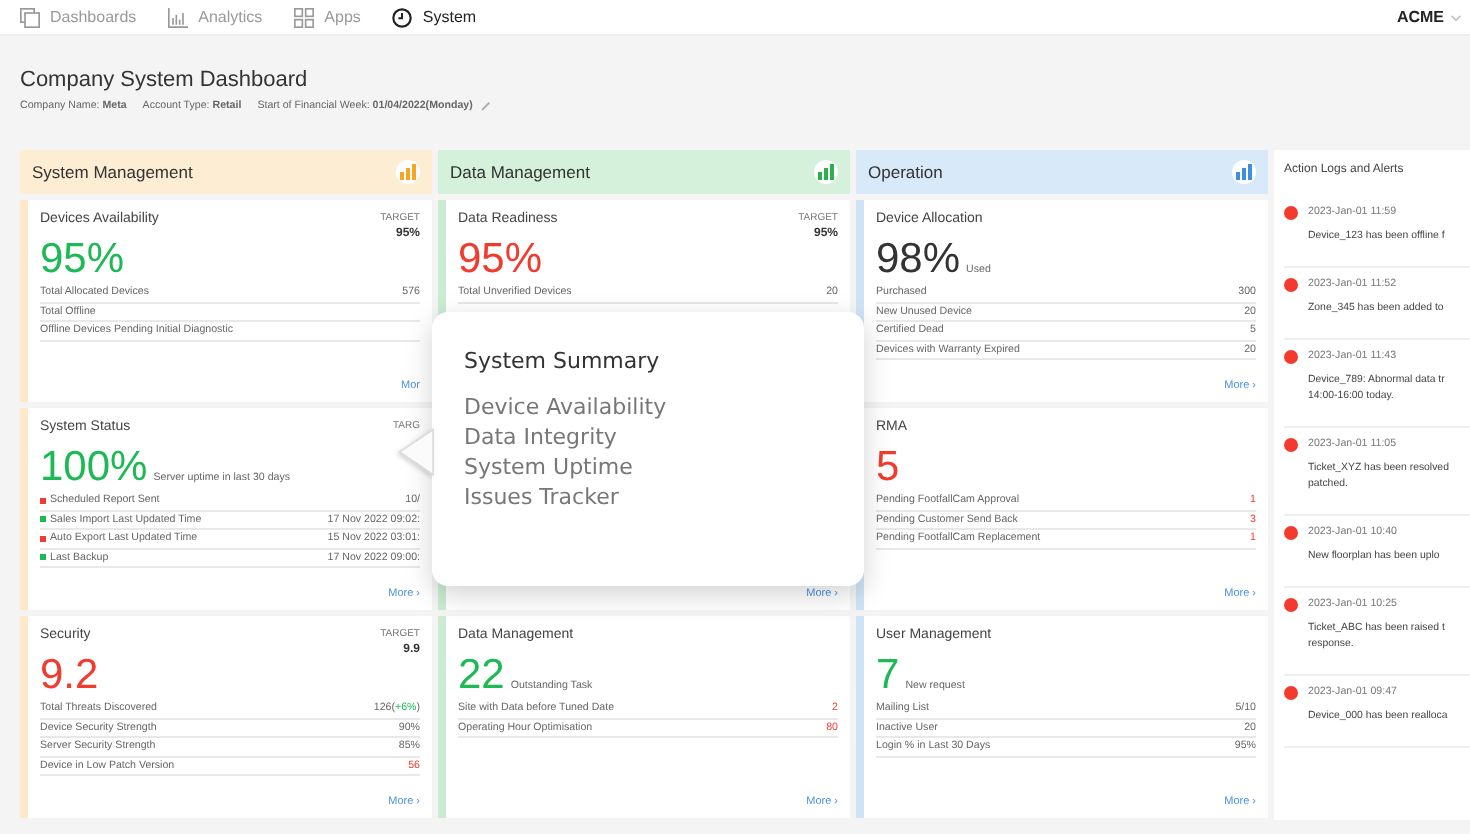 The image size is (1470, 834). I want to click on nav-tab: Apps, so click(327, 17).